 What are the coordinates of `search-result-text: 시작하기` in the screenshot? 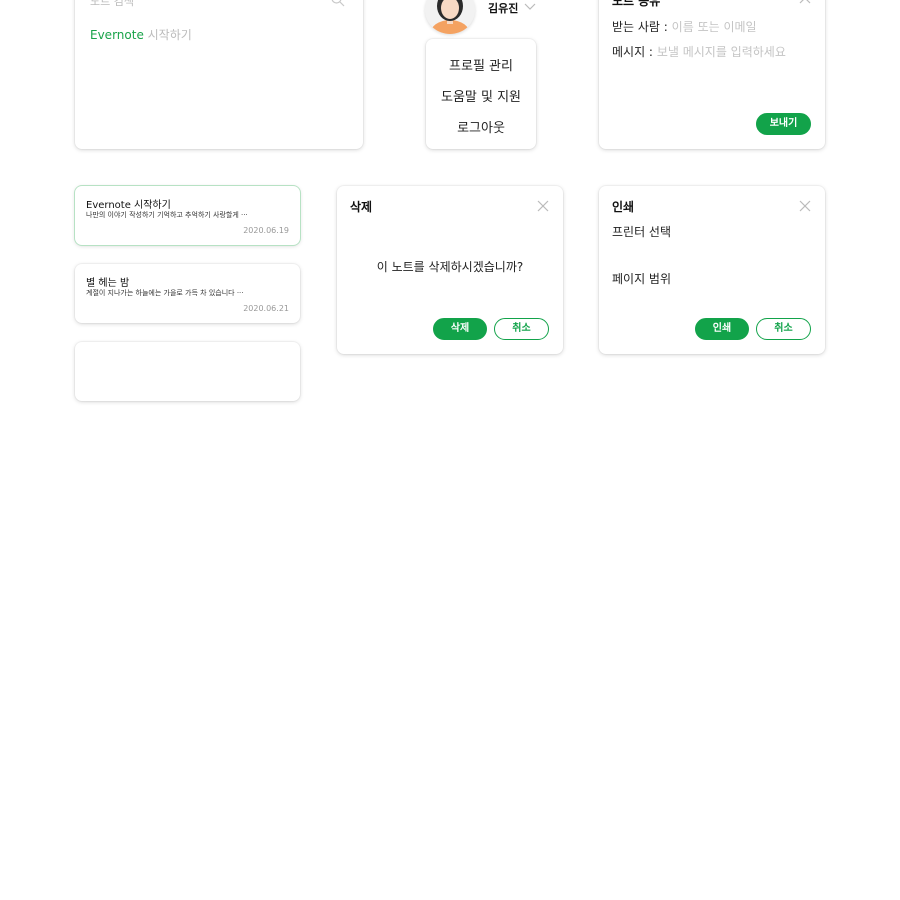 It's located at (167, 35).